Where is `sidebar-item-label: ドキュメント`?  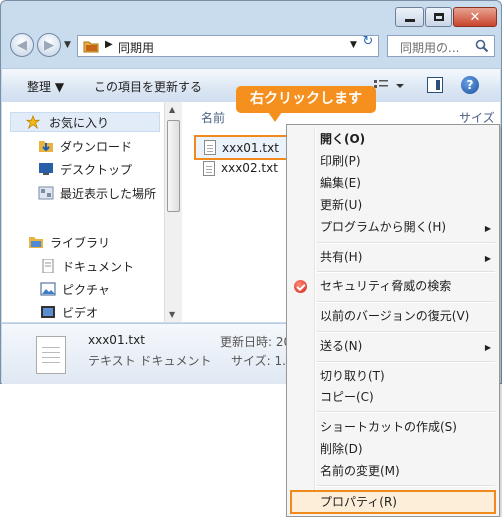 sidebar-item-label: ドキュメント is located at coordinates (98, 266).